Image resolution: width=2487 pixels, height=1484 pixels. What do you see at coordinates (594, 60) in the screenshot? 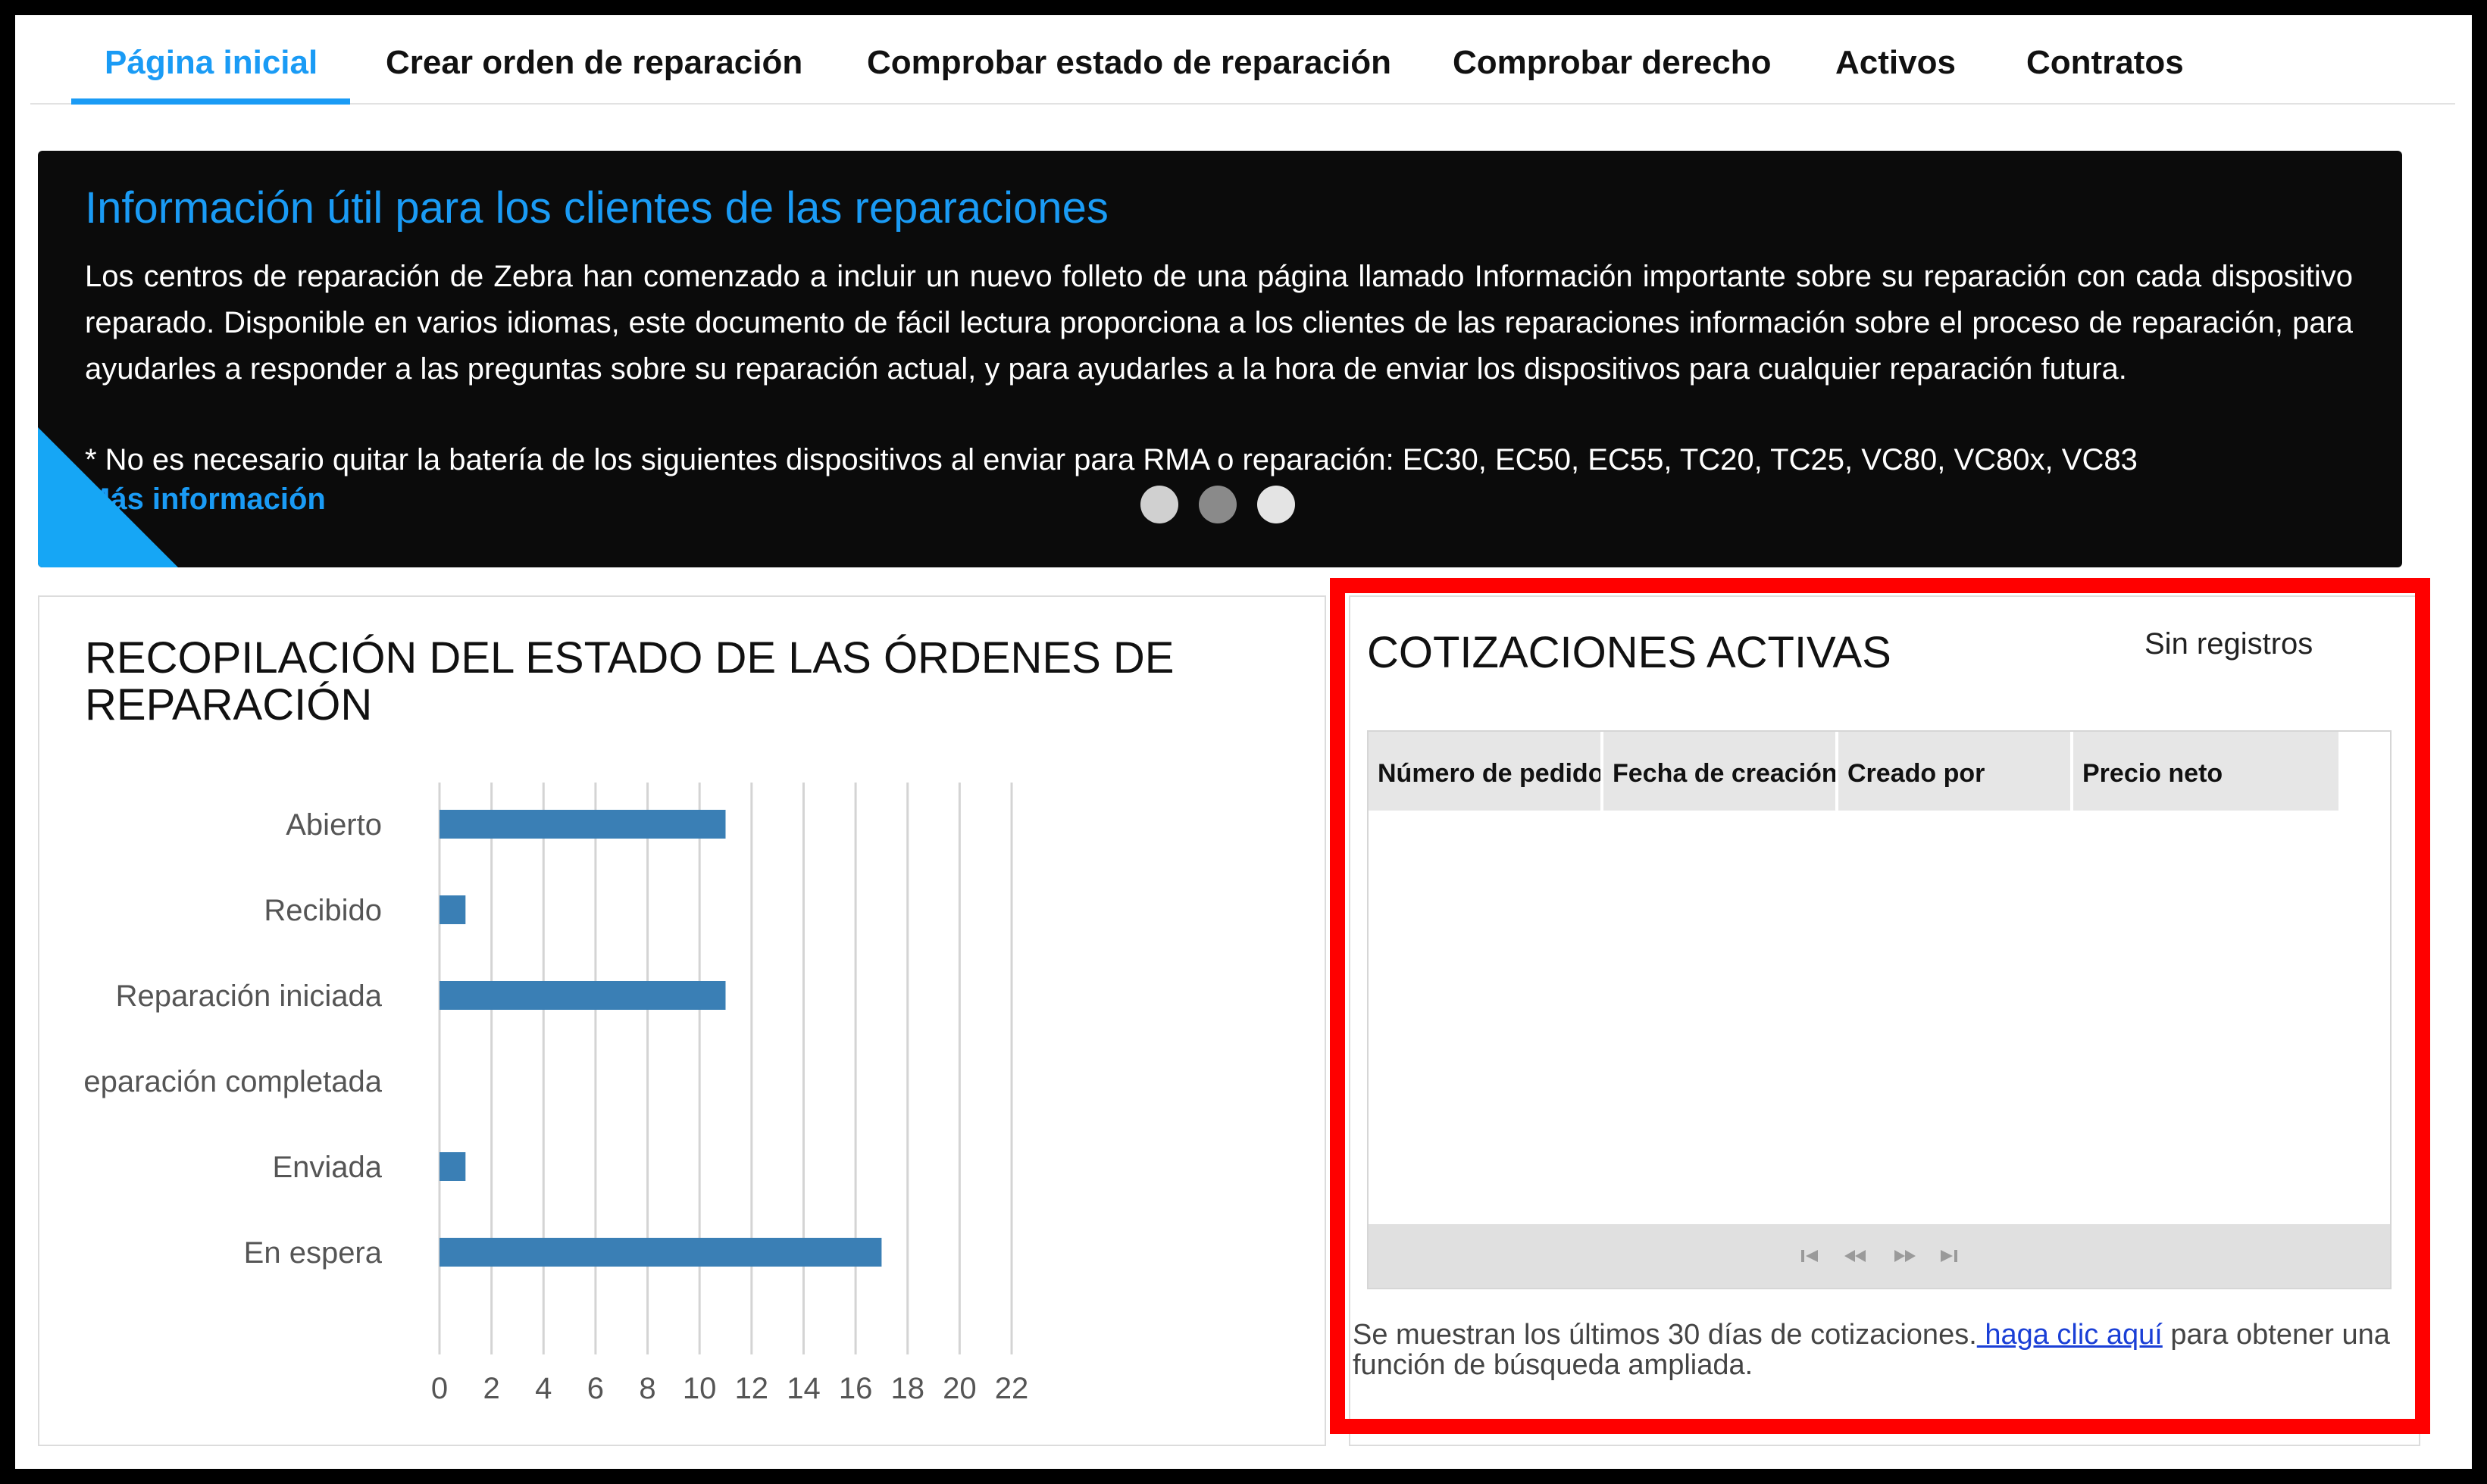
I see `nav-tab-create-repair-order: Crear orden de reparación` at bounding box center [594, 60].